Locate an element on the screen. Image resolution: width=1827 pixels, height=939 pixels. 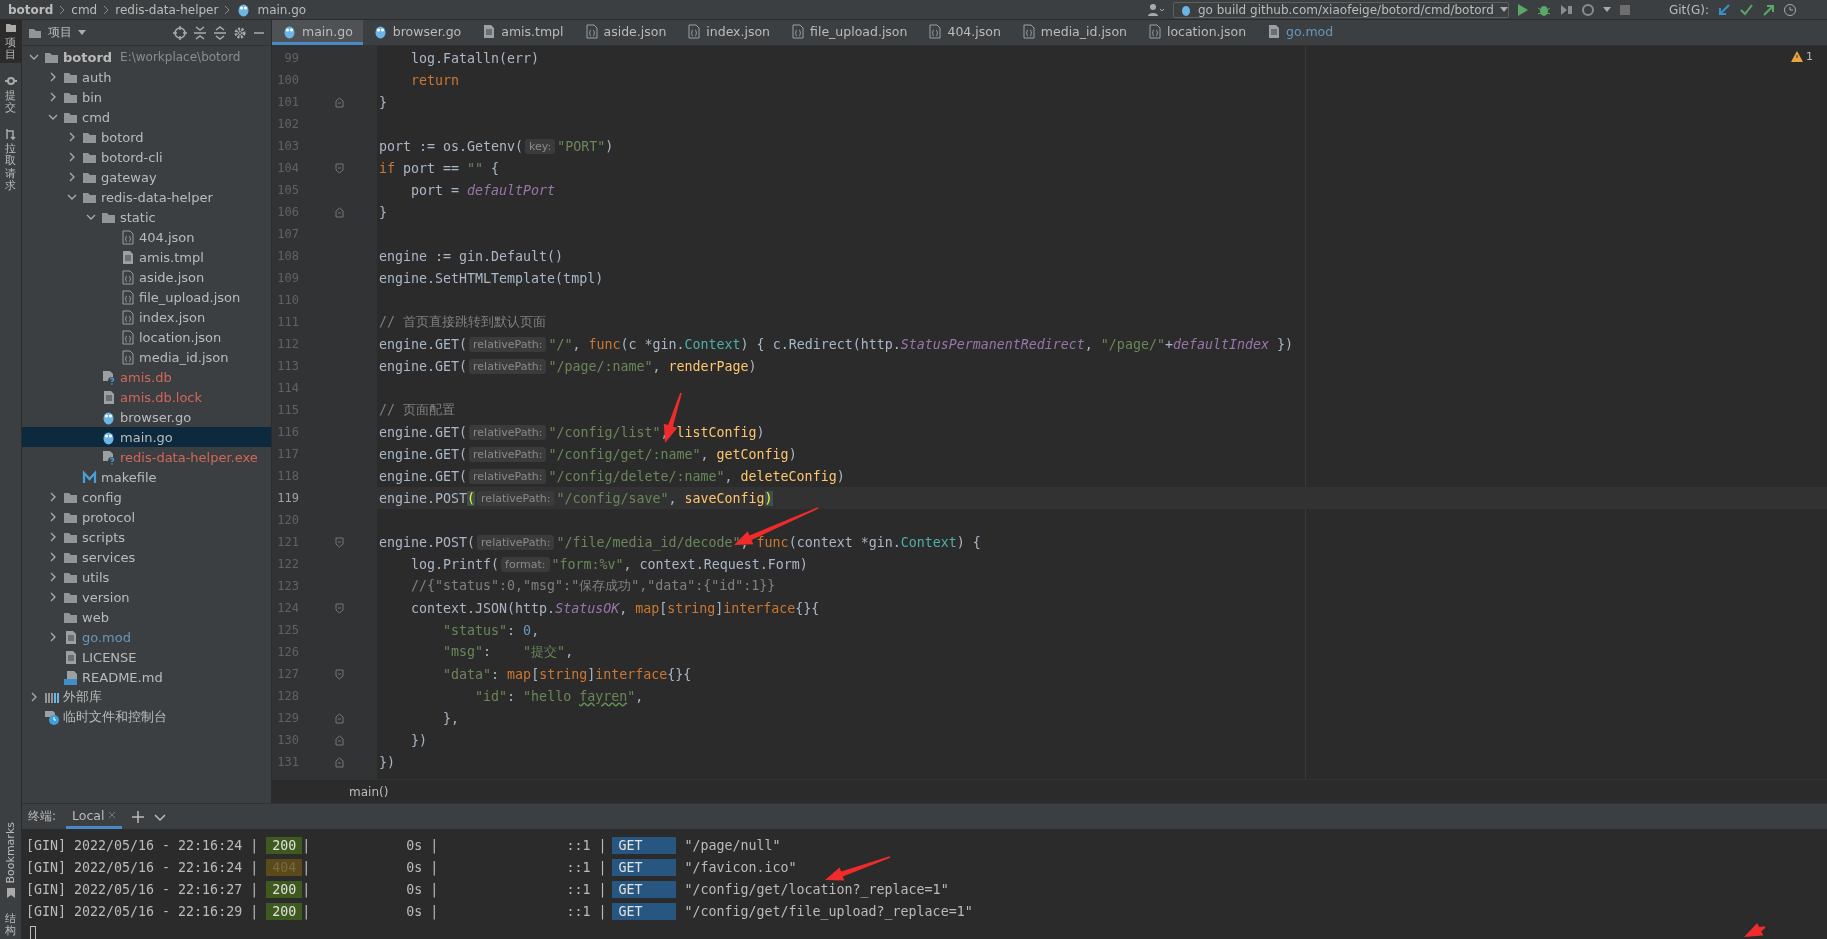
tree-item-label: media_id.json is located at coordinates (184, 357).